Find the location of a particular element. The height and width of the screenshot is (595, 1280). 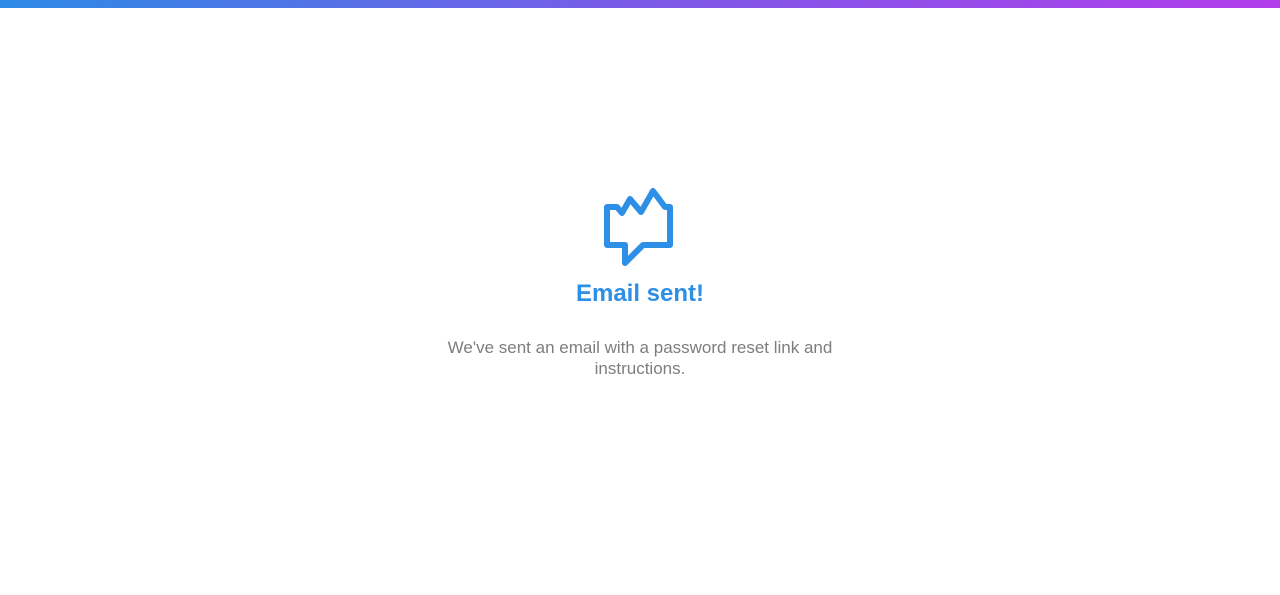

page-title: Email sent! is located at coordinates (640, 293).